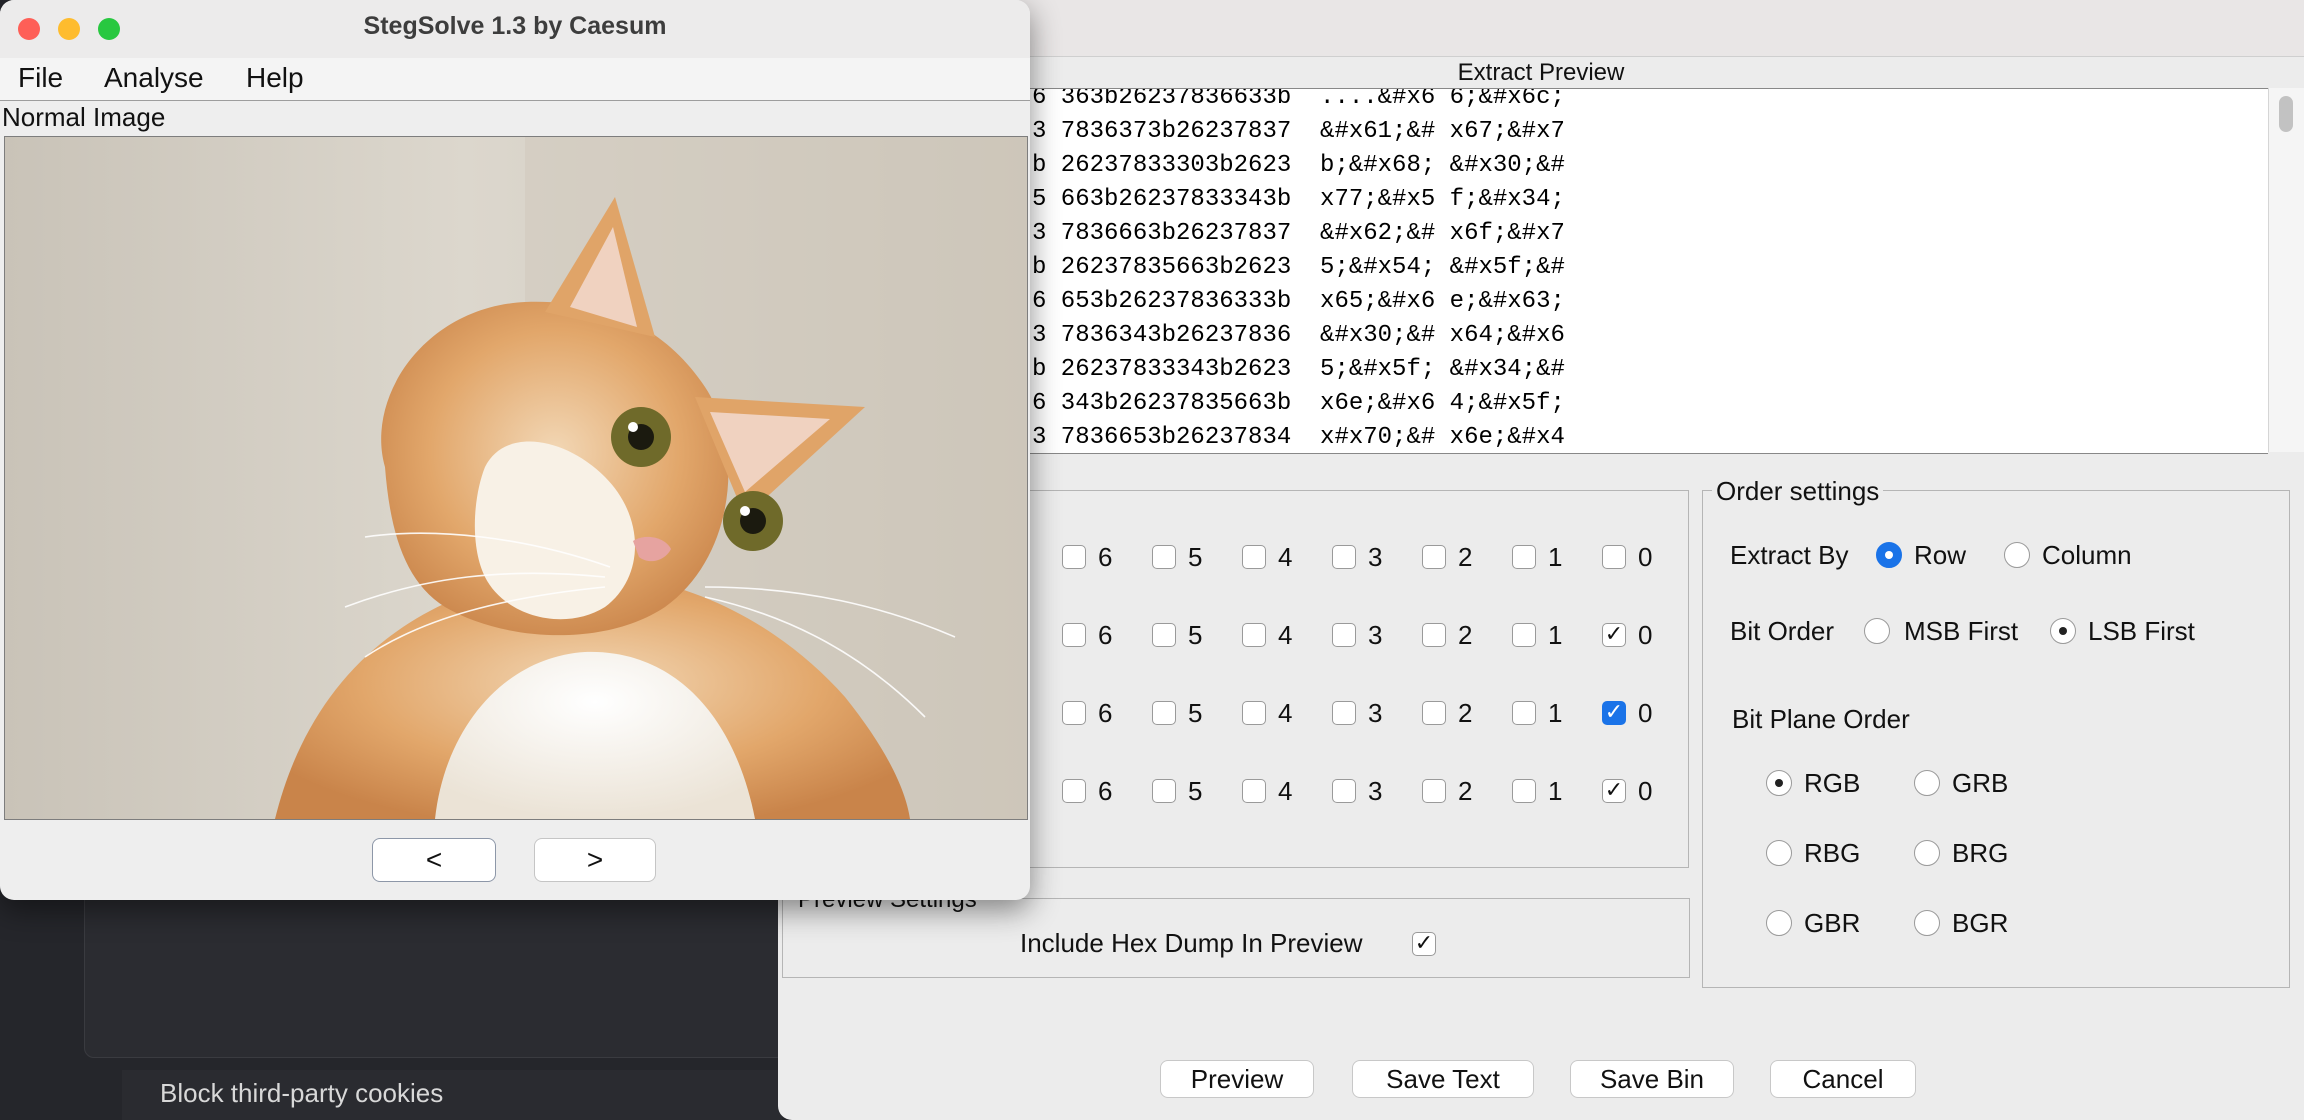 The height and width of the screenshot is (1120, 2304). Describe the element at coordinates (1298, 199) in the screenshot. I see `hex-preview-line: 5 663b26237833343b x77;&#x5 f;&#x34;` at that location.